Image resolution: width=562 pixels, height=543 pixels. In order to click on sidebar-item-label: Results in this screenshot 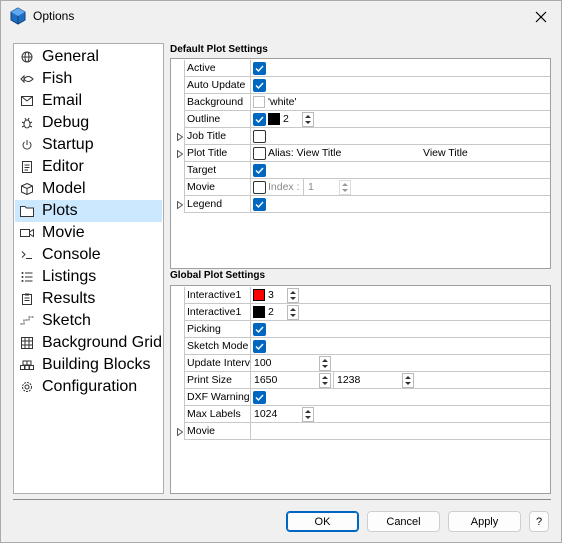, I will do `click(69, 298)`.